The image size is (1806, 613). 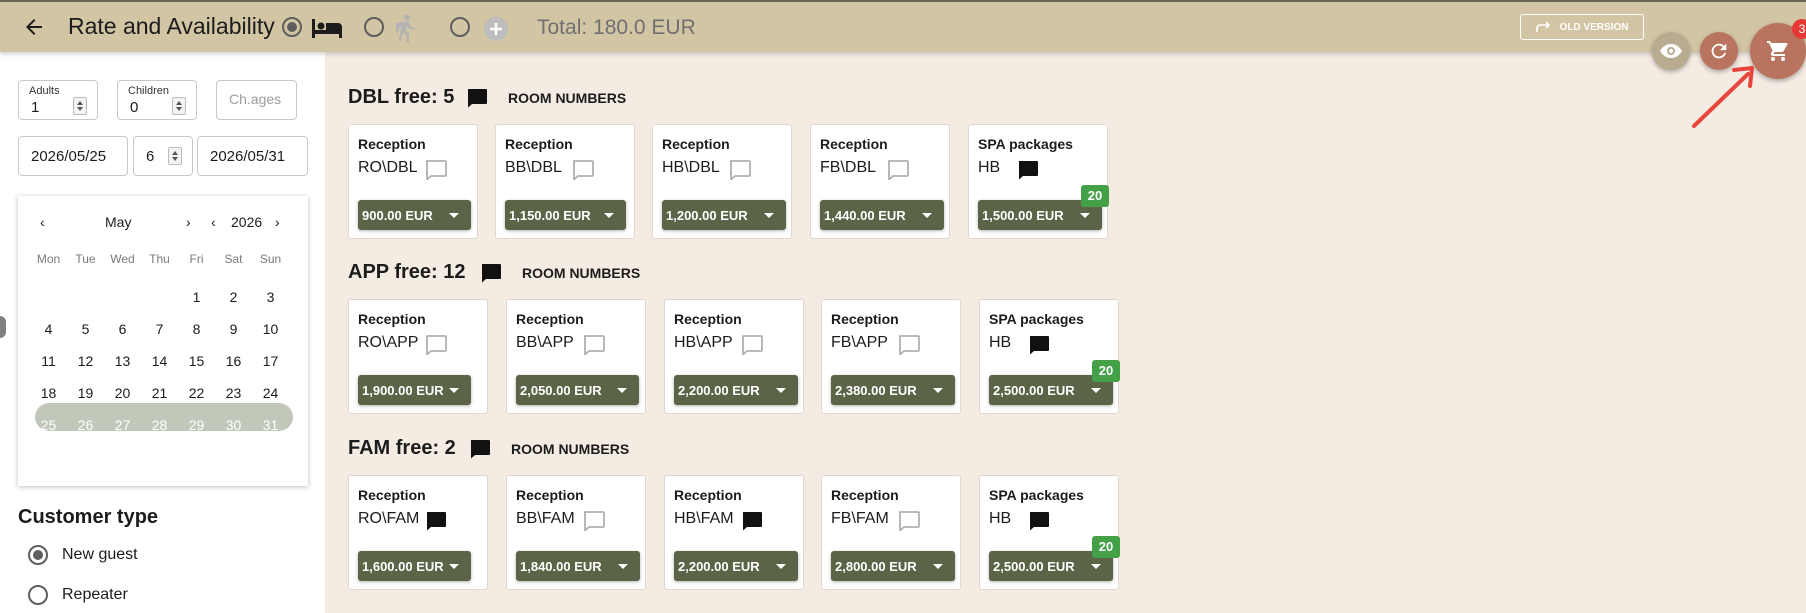 I want to click on calendar-day: 19, so click(x=85, y=393).